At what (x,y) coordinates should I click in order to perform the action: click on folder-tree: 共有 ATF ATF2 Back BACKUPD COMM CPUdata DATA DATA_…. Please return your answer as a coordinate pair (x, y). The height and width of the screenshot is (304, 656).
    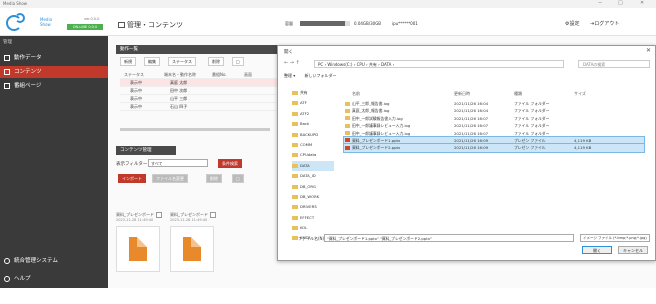
    Looking at the image, I should click on (313, 166).